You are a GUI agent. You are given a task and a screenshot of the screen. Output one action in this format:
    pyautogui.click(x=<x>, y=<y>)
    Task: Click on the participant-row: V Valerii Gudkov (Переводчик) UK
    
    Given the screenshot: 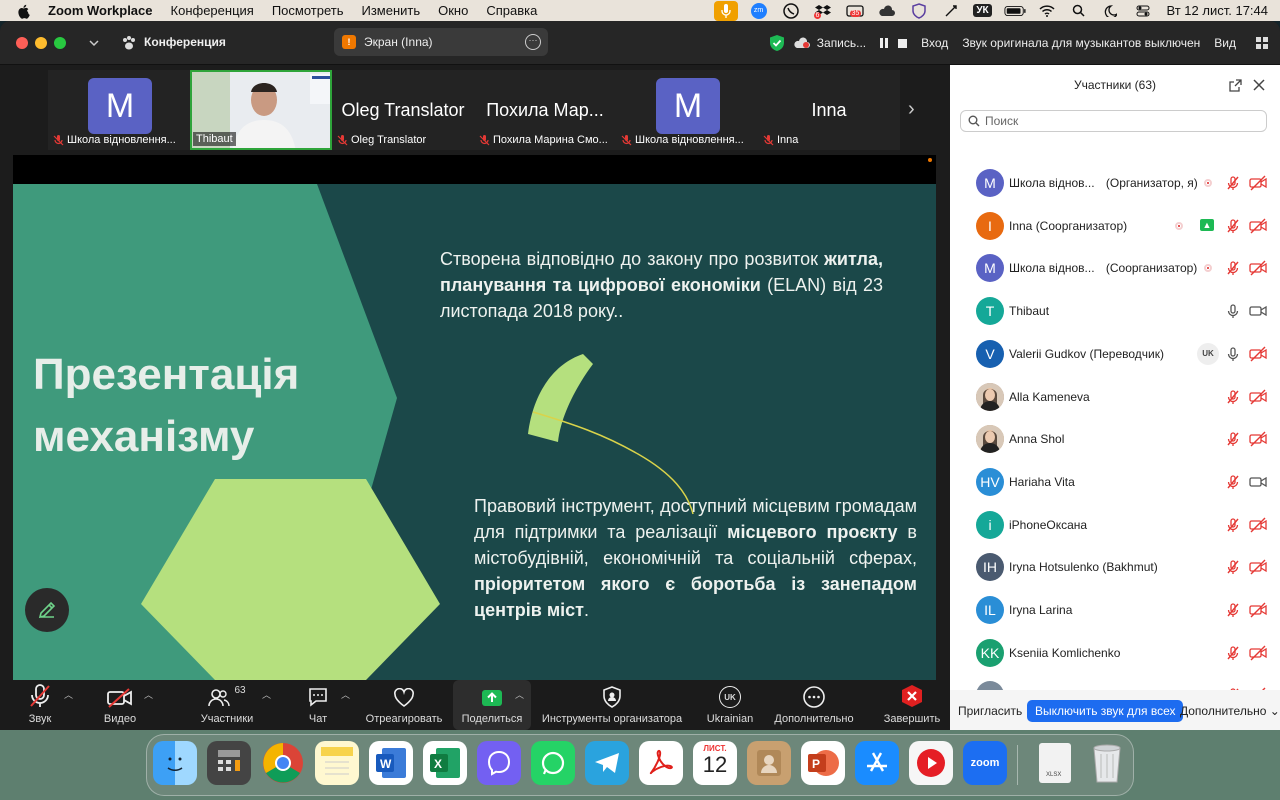 What is the action you would take?
    pyautogui.click(x=1115, y=354)
    